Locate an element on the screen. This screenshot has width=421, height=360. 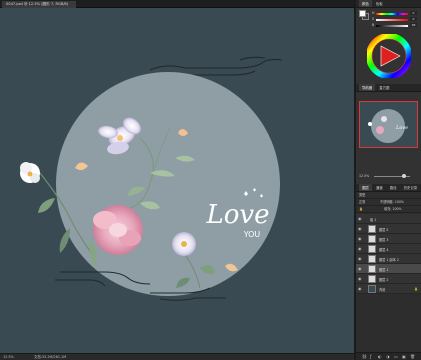
brightness-slider: B 98 is located at coordinates (395, 25).